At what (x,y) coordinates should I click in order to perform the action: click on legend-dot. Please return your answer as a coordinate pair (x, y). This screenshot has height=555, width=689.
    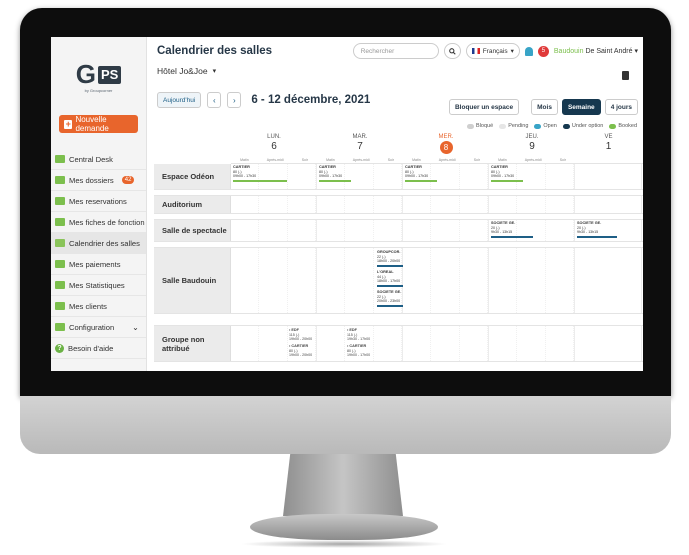
    Looking at the image, I should click on (566, 126).